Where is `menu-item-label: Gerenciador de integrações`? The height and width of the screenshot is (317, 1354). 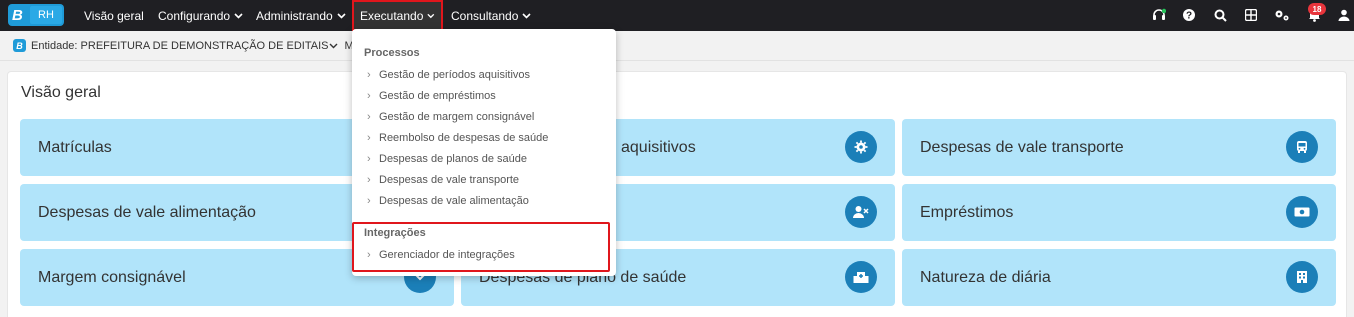 menu-item-label: Gerenciador de integrações is located at coordinates (447, 255).